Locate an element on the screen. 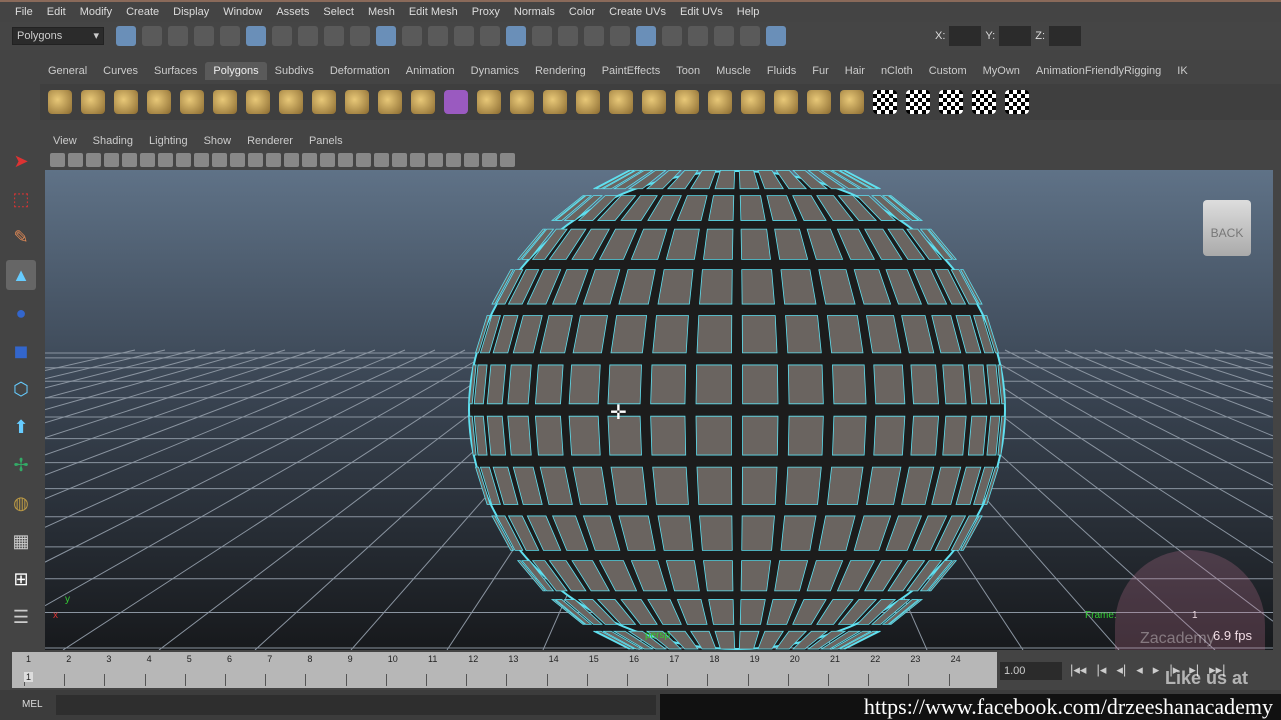 The height and width of the screenshot is (720, 1281). panel-menu-show: Show is located at coordinates (218, 141).